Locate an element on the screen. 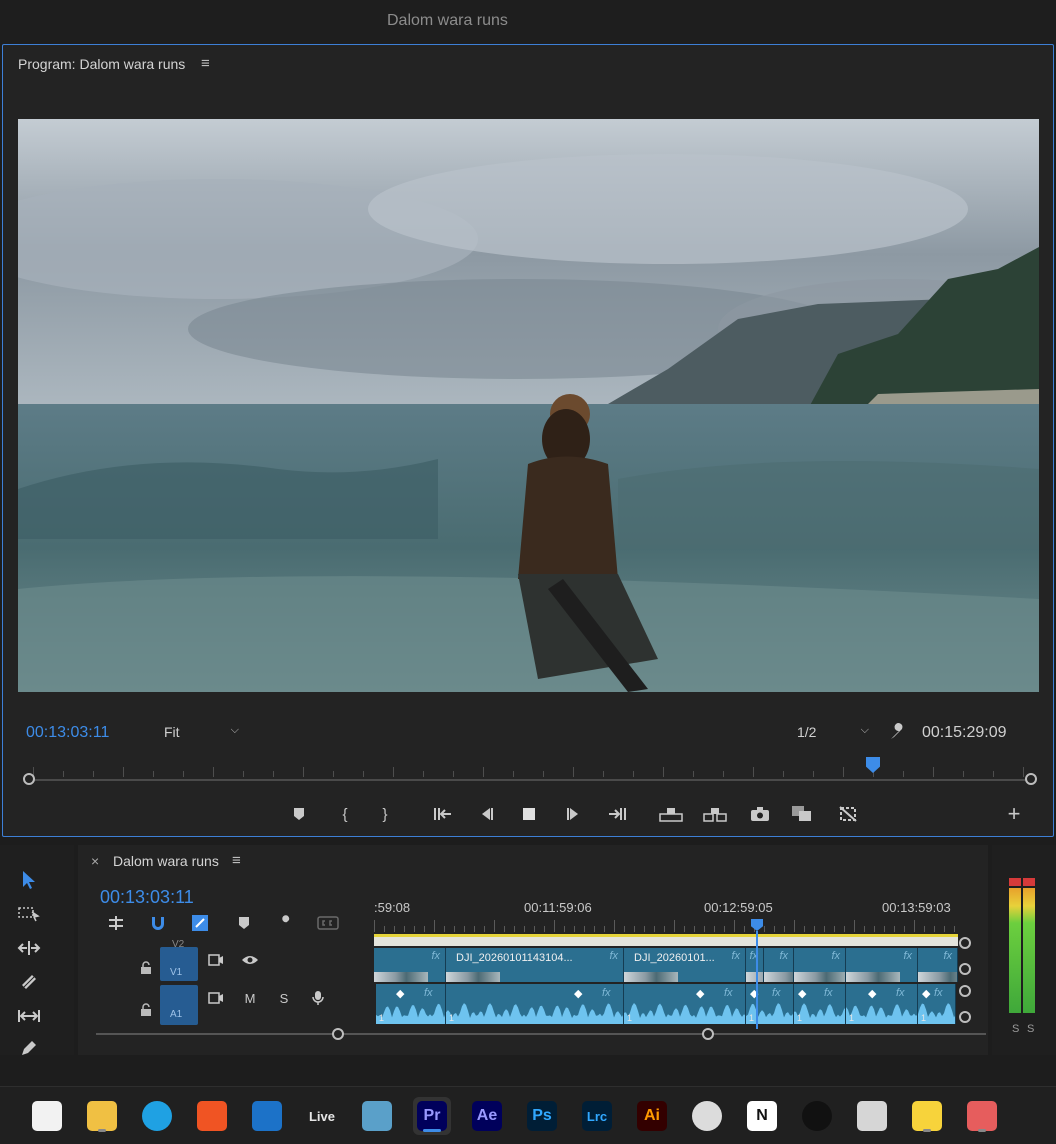 Image resolution: width=1056 pixels, height=1144 pixels. track-select-icon is located at coordinates (29, 914).